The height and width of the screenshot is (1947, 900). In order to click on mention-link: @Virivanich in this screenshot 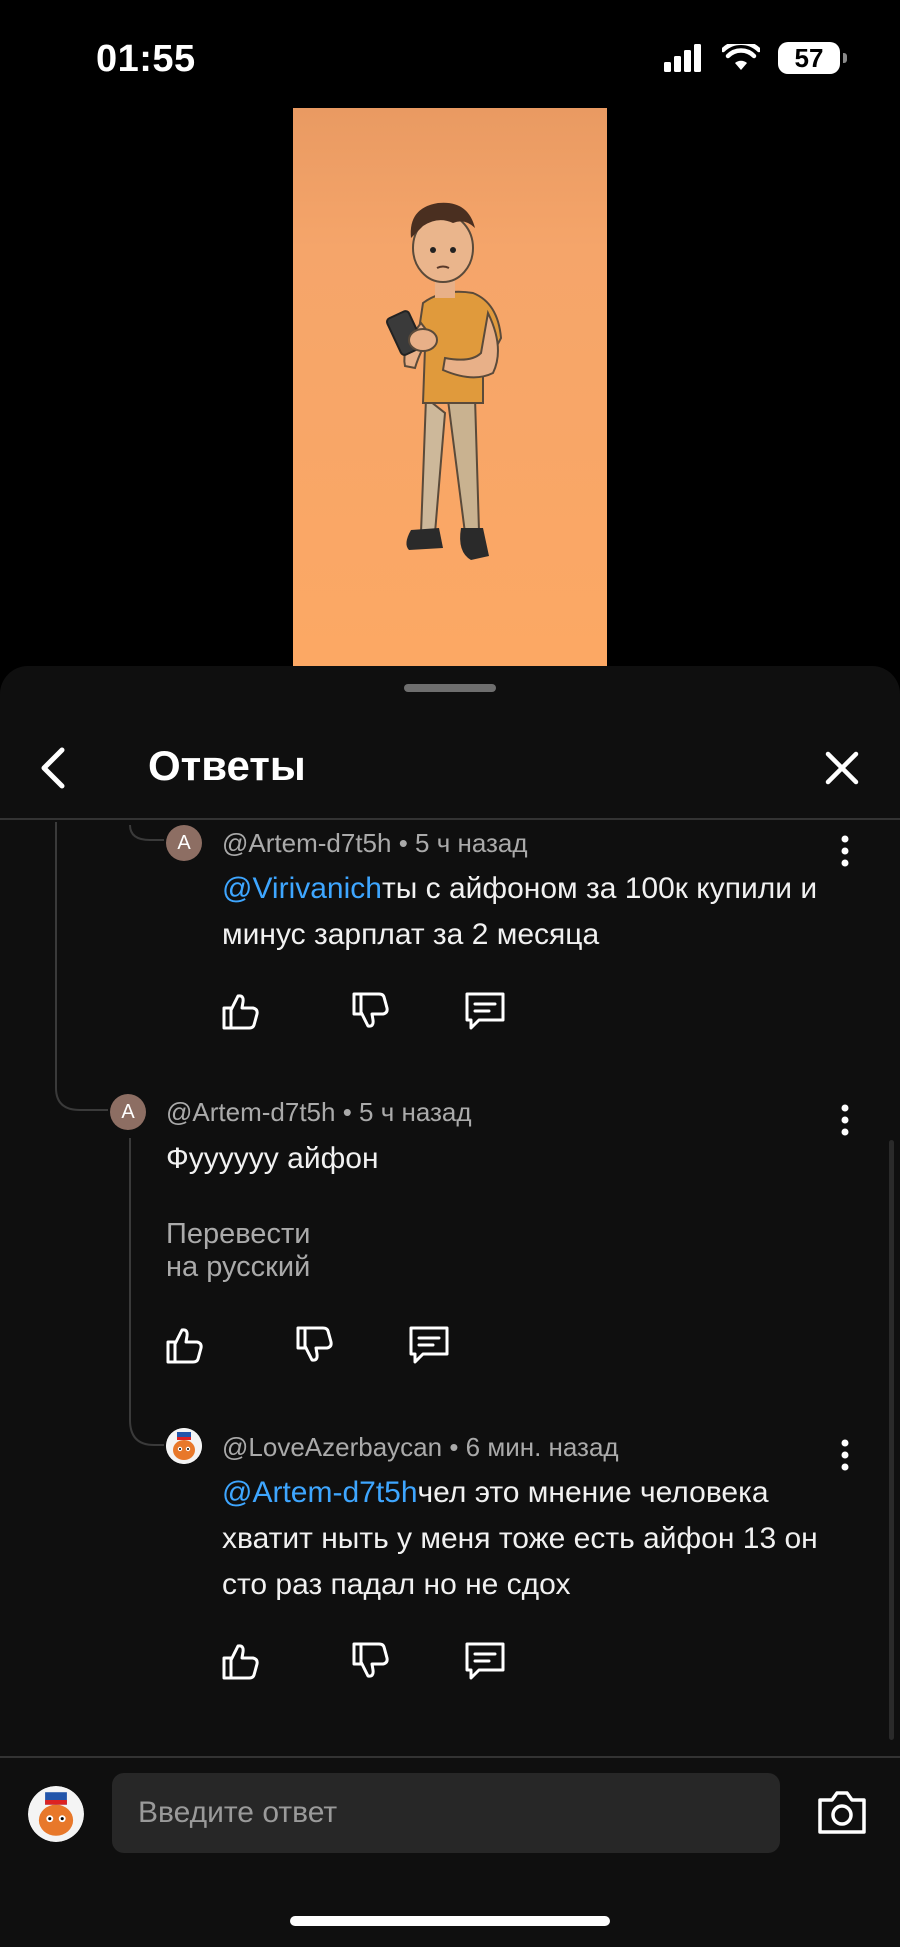, I will do `click(302, 888)`.